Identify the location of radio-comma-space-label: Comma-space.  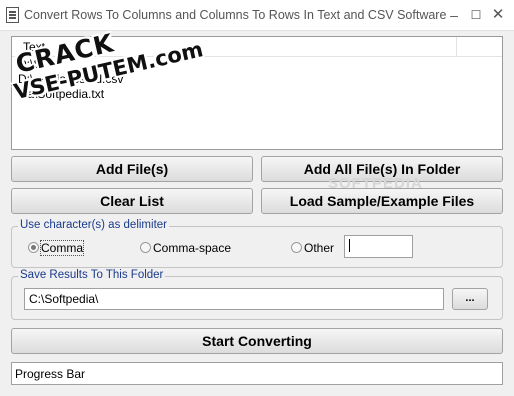
(192, 248).